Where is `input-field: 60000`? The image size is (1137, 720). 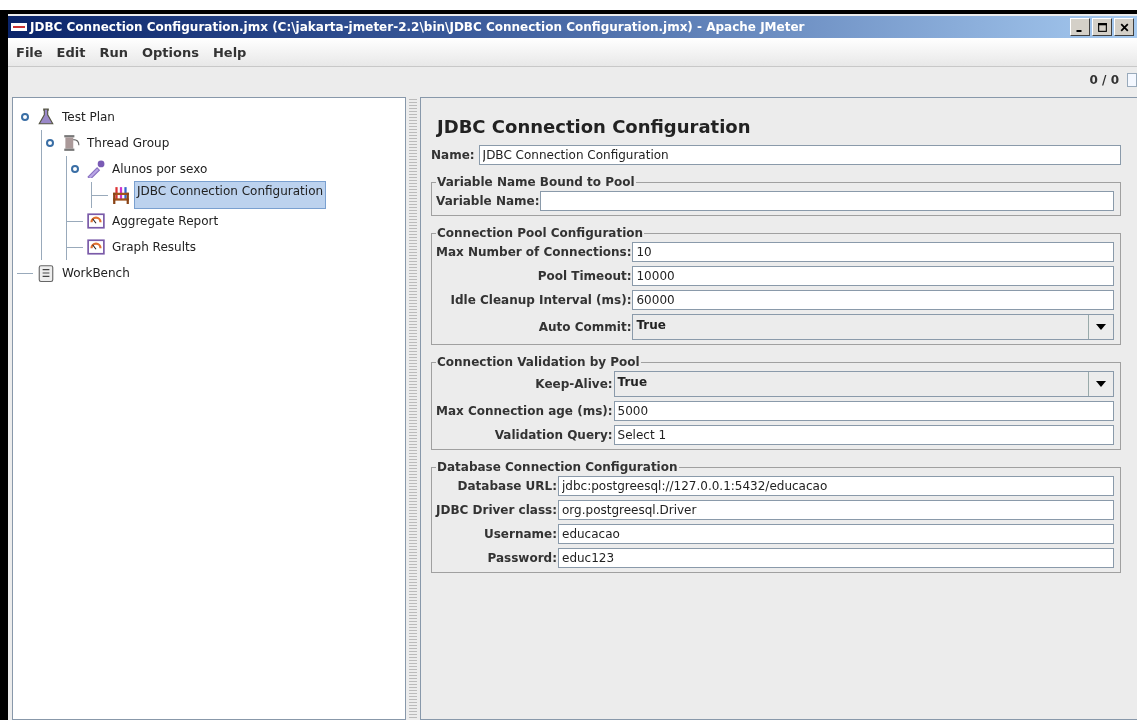
input-field: 60000 is located at coordinates (873, 300).